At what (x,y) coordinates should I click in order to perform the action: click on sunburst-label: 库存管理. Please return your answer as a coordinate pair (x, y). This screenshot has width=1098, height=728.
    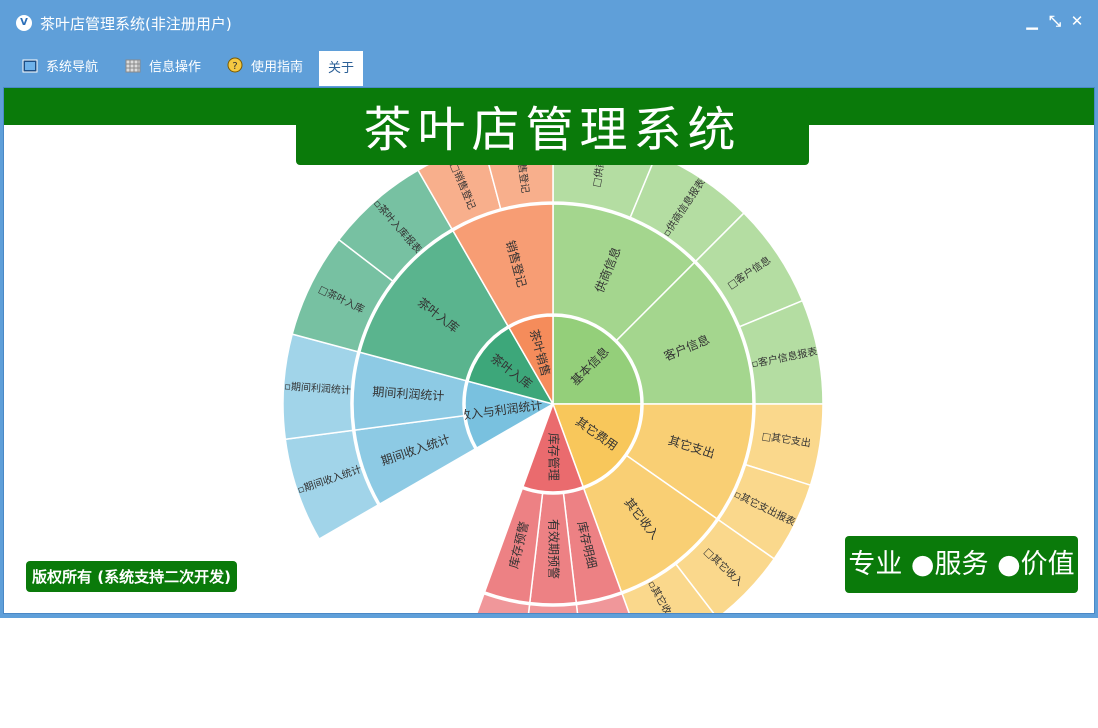
    Looking at the image, I should click on (554, 457).